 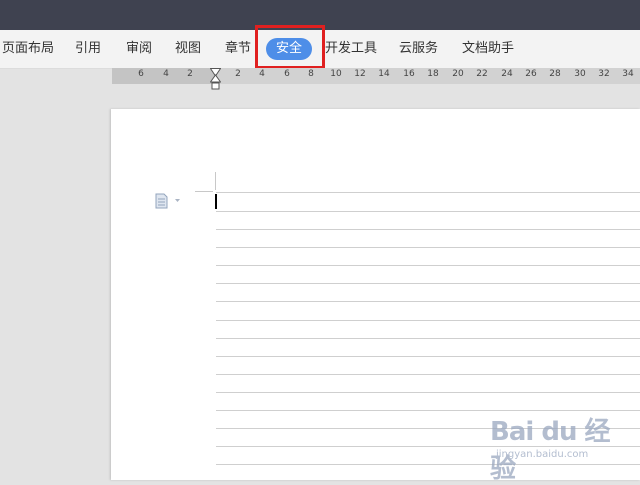 What do you see at coordinates (216, 201) in the screenshot?
I see `text-cursor` at bounding box center [216, 201].